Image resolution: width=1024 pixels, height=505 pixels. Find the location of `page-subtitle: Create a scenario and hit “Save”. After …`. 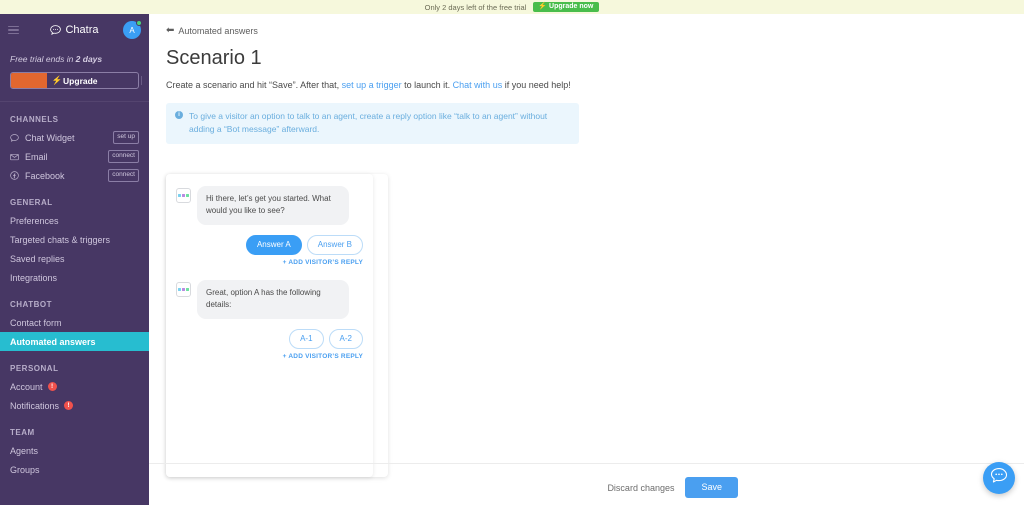

page-subtitle: Create a scenario and hit “Save”. After … is located at coordinates (595, 85).